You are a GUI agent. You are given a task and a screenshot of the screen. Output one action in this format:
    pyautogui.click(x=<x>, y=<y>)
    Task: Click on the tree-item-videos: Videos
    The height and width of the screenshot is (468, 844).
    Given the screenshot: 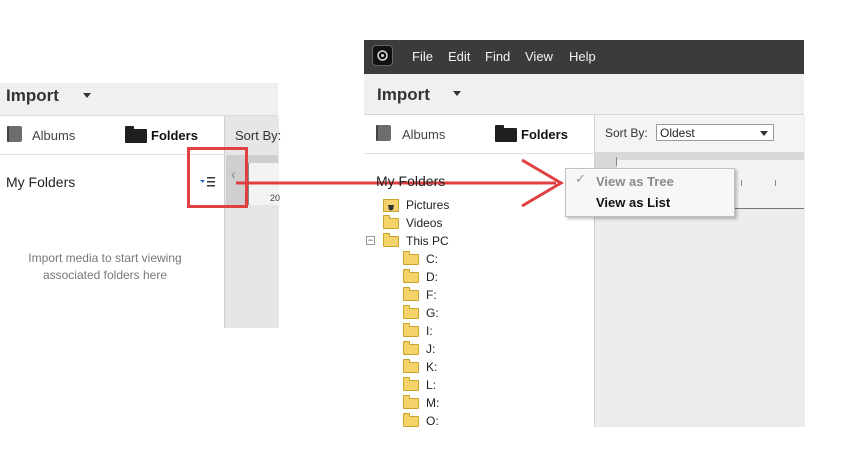 What is the action you would take?
    pyautogui.click(x=424, y=223)
    